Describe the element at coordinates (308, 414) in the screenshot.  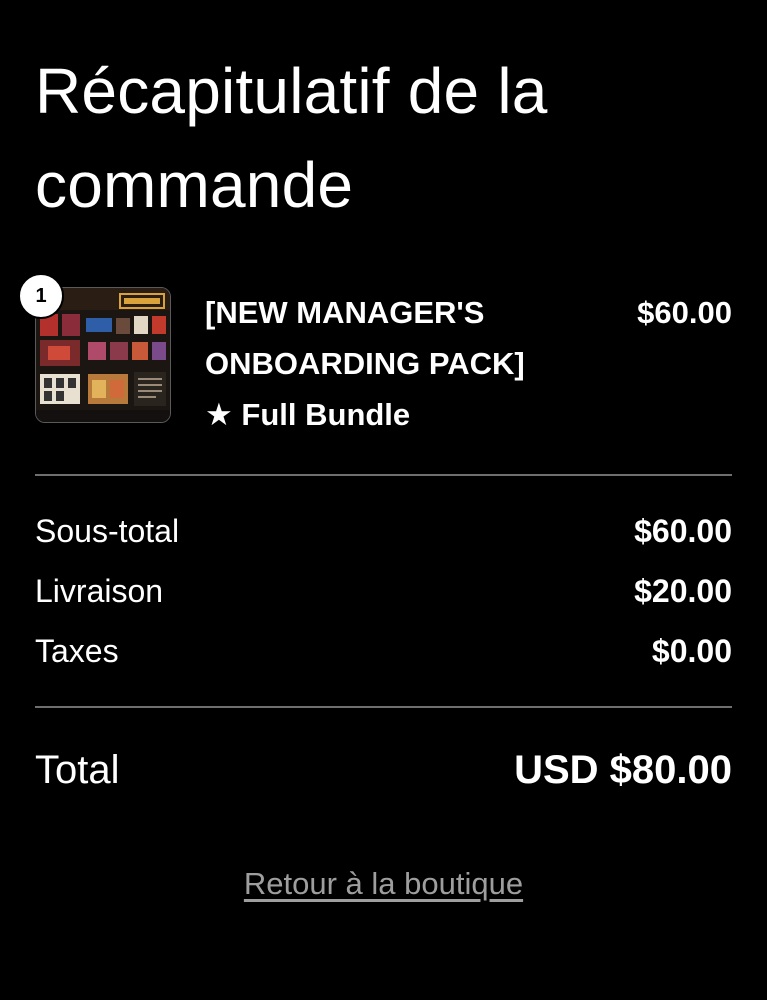
I see `product-variant: ★ Full Bundle` at that location.